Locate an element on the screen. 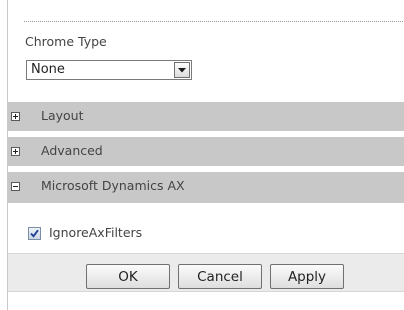 The image size is (404, 310). ignore-ax-filters-checkbox is located at coordinates (34, 233).